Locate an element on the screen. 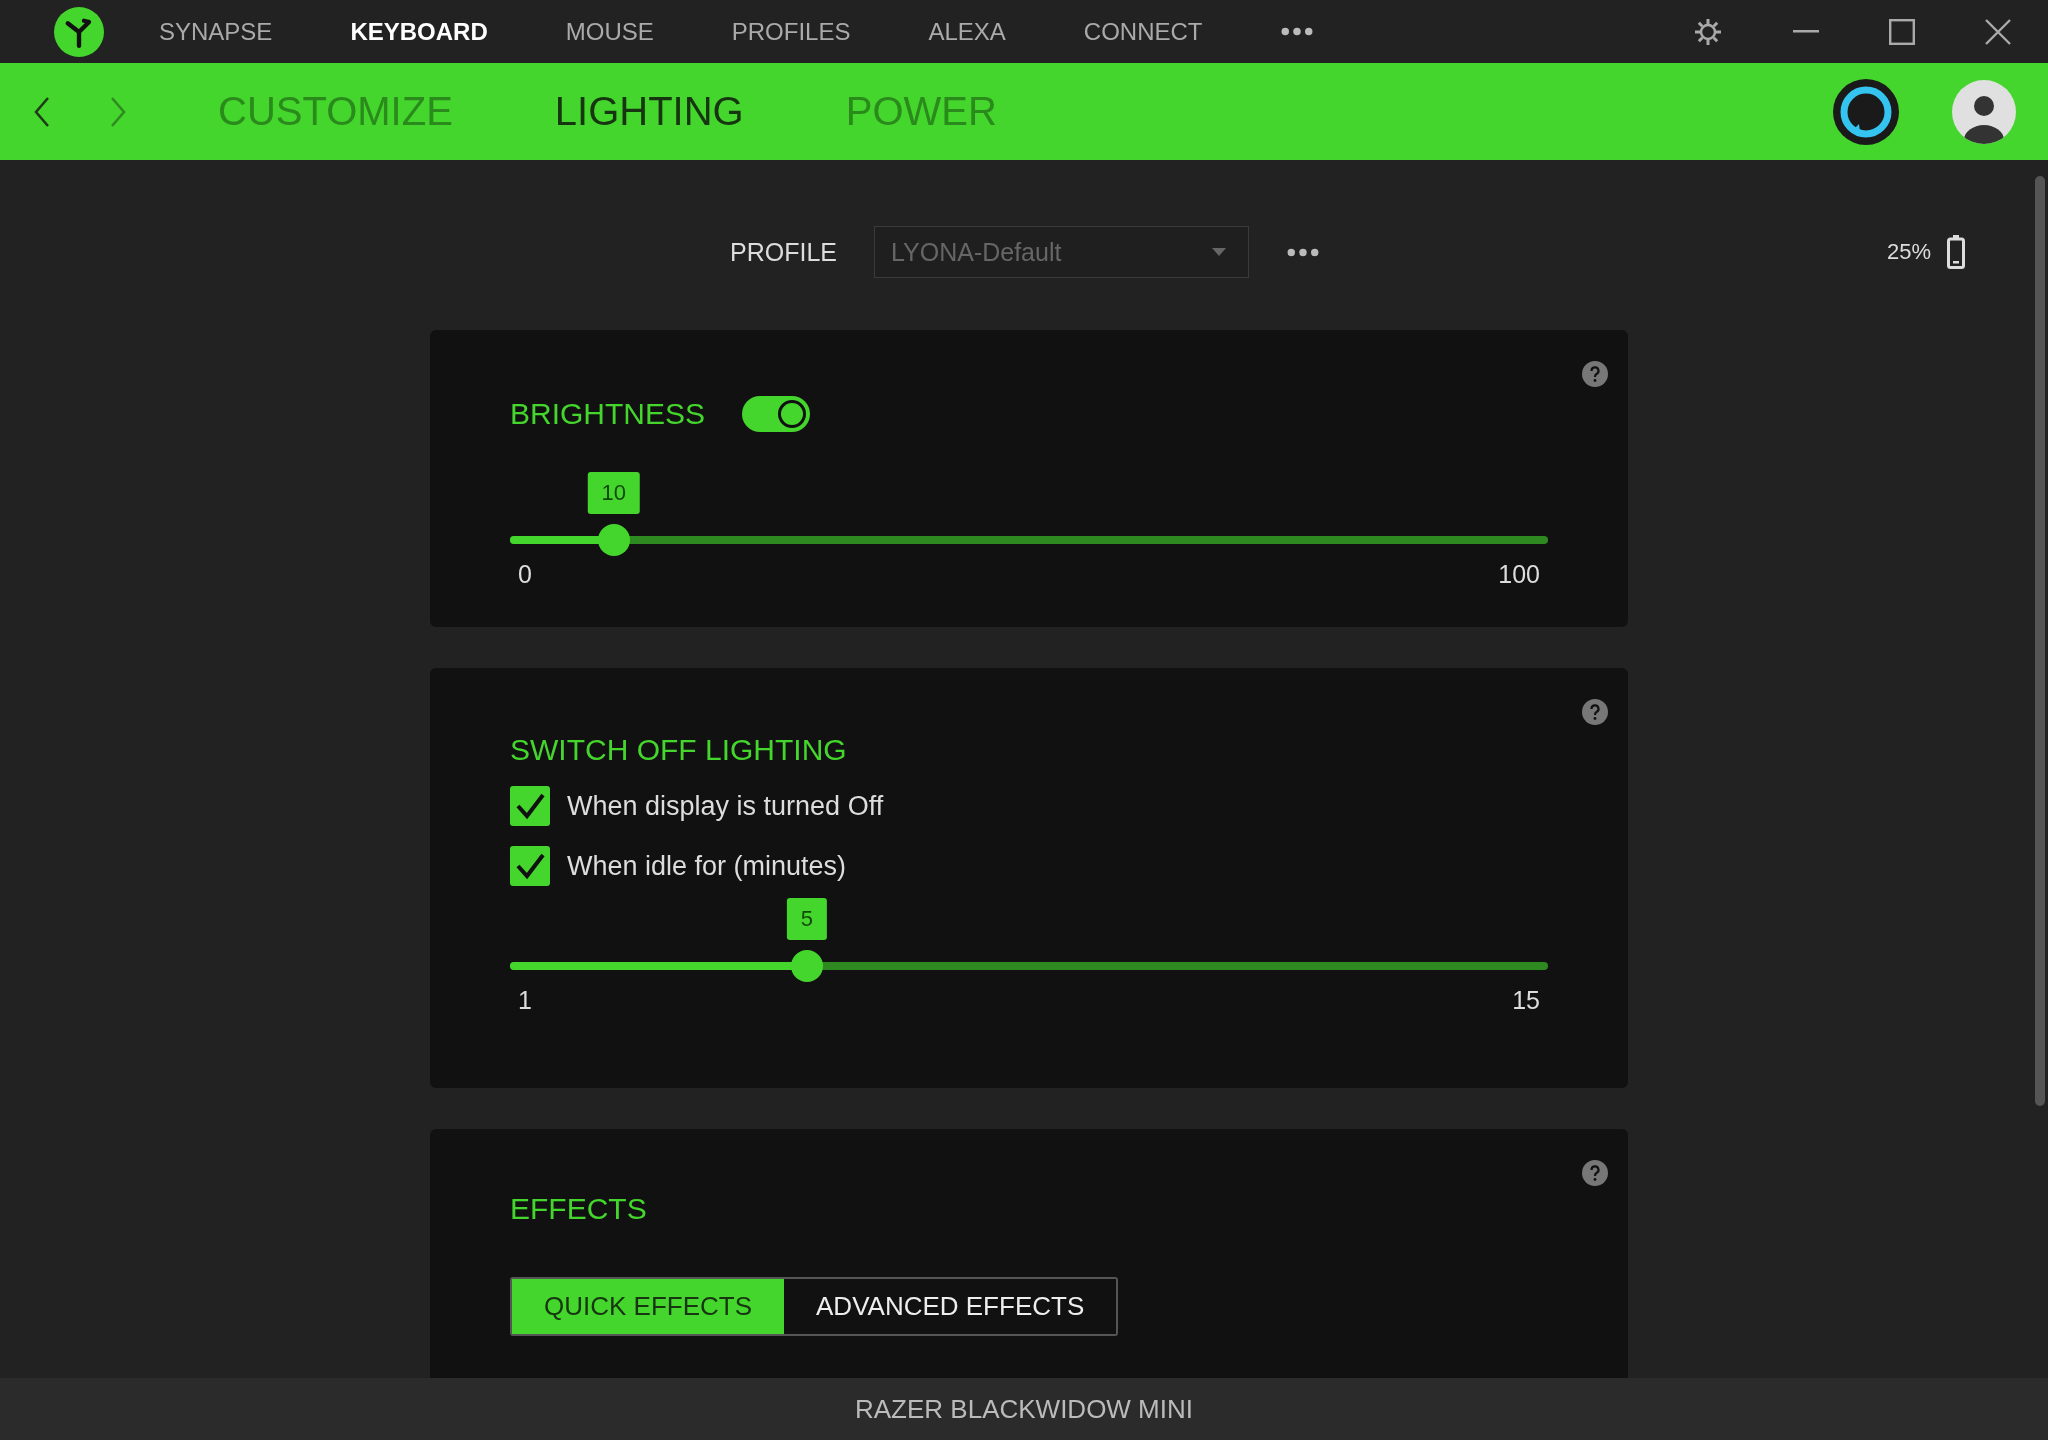  checkbox-label: When idle for (minutes) is located at coordinates (707, 866).